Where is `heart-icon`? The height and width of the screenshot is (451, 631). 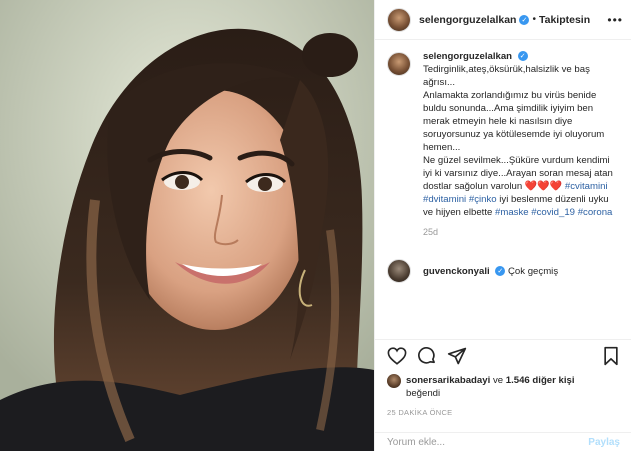 heart-icon is located at coordinates (397, 355).